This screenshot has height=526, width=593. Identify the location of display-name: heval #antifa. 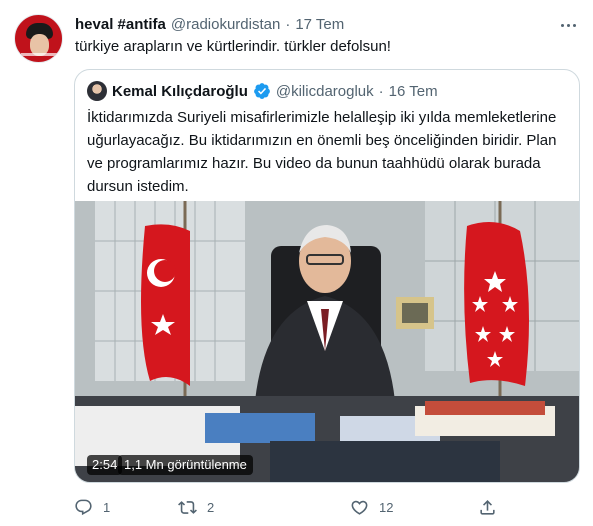
(120, 24).